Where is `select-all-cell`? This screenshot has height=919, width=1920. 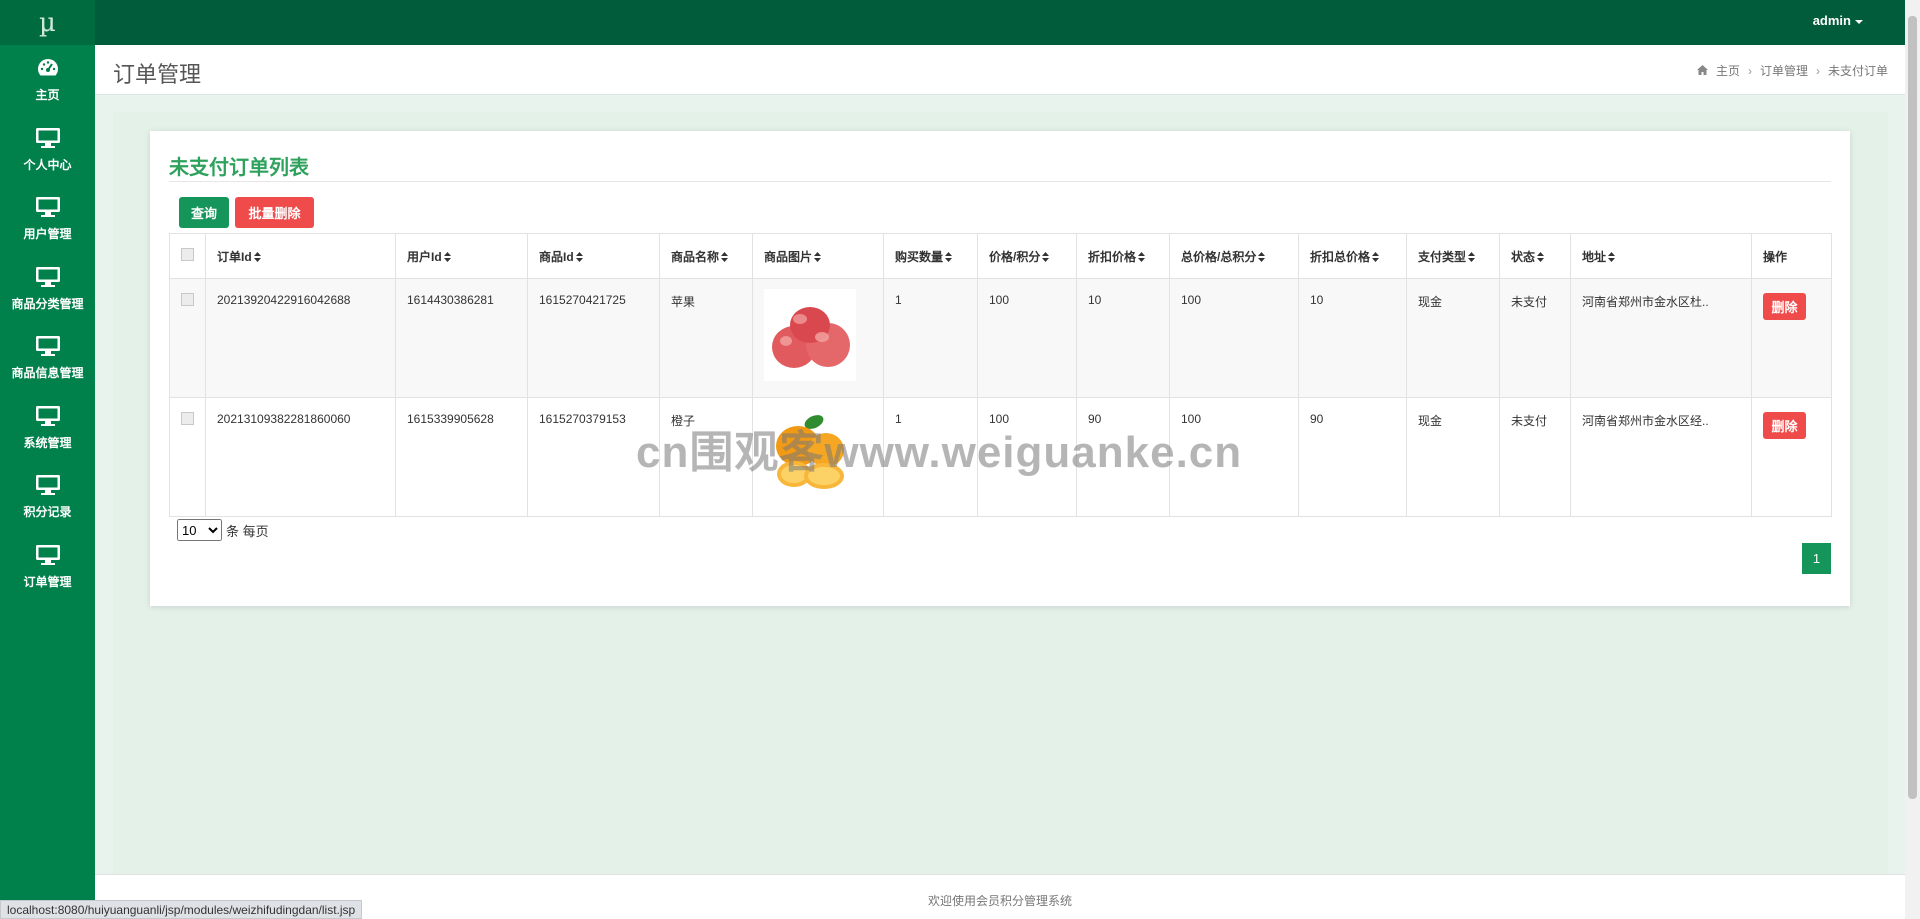
select-all-cell is located at coordinates (187, 256).